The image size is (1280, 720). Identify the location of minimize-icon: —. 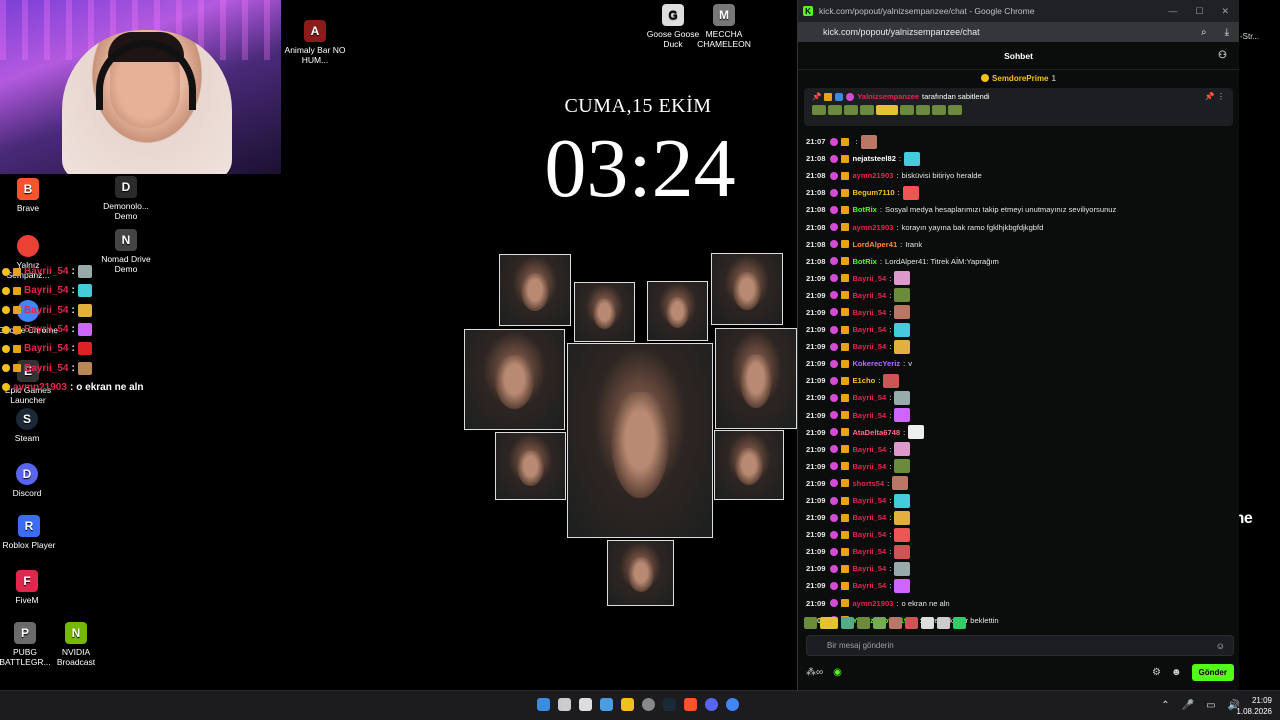
(1172, 11).